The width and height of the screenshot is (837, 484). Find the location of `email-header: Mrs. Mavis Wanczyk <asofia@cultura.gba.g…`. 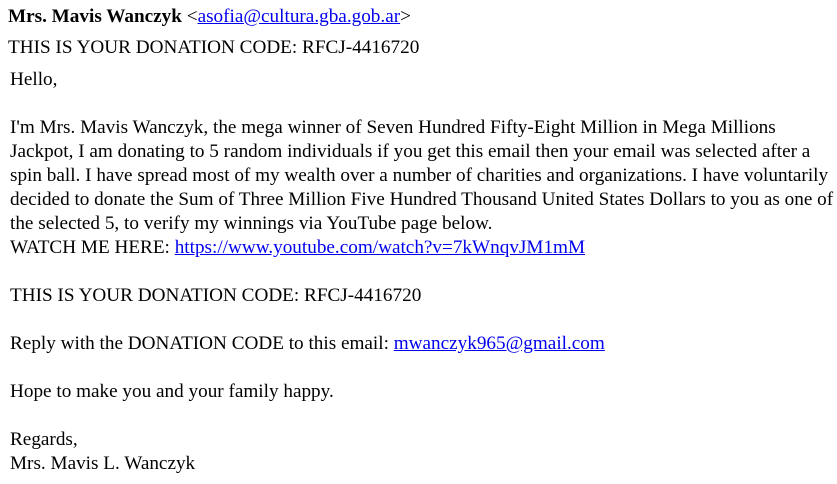

email-header: Mrs. Mavis Wanczyk <asofia@cultura.gba.g… is located at coordinates (209, 17).